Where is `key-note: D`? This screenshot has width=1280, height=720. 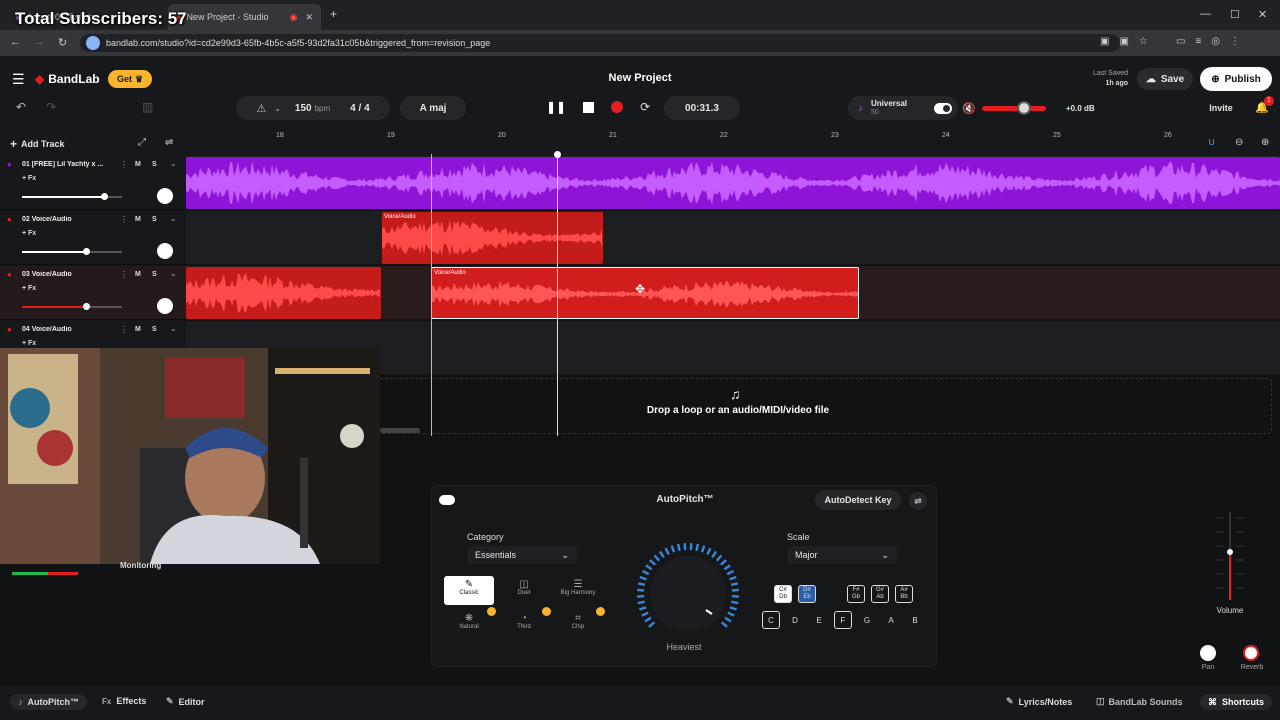
key-note: D is located at coordinates (795, 620).